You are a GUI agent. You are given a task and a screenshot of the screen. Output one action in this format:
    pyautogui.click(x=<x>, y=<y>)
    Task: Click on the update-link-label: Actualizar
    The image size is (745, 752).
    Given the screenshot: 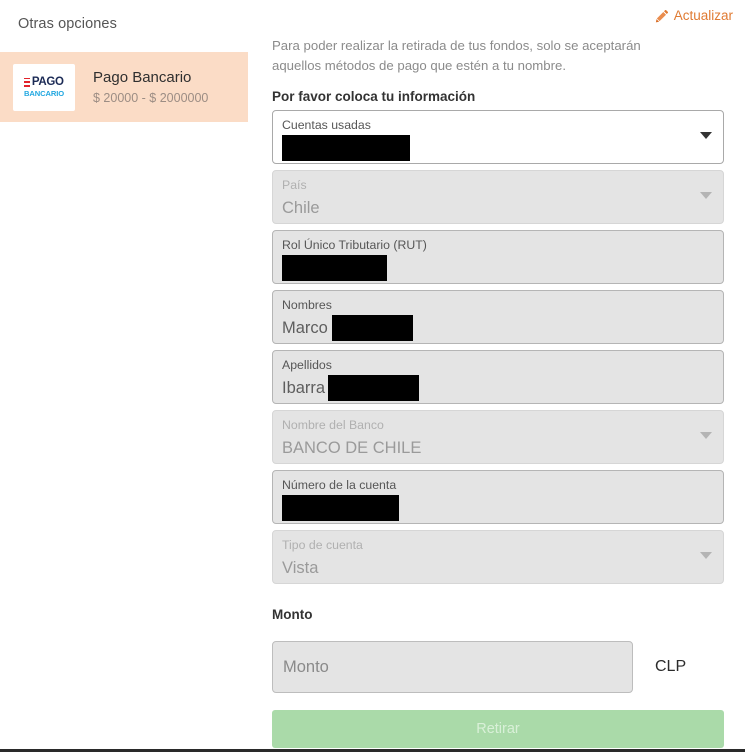 What is the action you would take?
    pyautogui.click(x=703, y=15)
    